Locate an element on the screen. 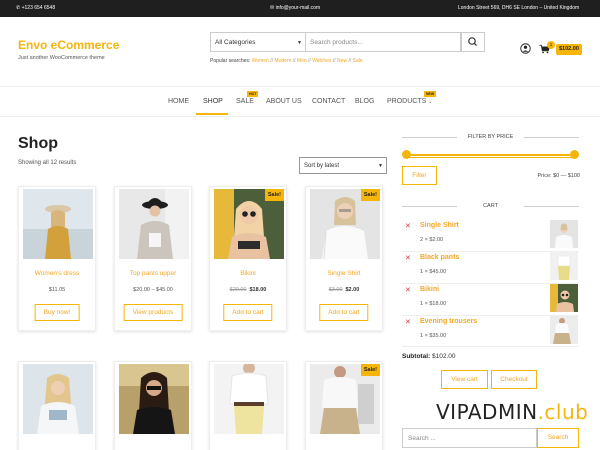 The image size is (600, 450). page-title: Shop is located at coordinates (38, 143).